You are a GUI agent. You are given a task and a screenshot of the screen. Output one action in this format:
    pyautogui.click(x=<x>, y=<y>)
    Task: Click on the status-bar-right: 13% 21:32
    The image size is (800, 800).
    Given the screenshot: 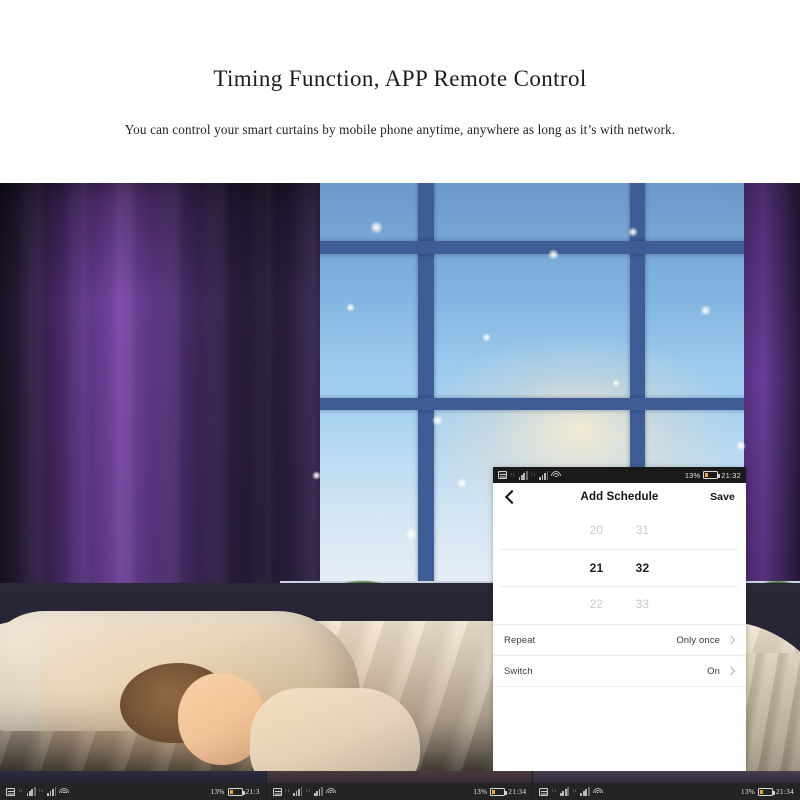 What is the action you would take?
    pyautogui.click(x=713, y=475)
    